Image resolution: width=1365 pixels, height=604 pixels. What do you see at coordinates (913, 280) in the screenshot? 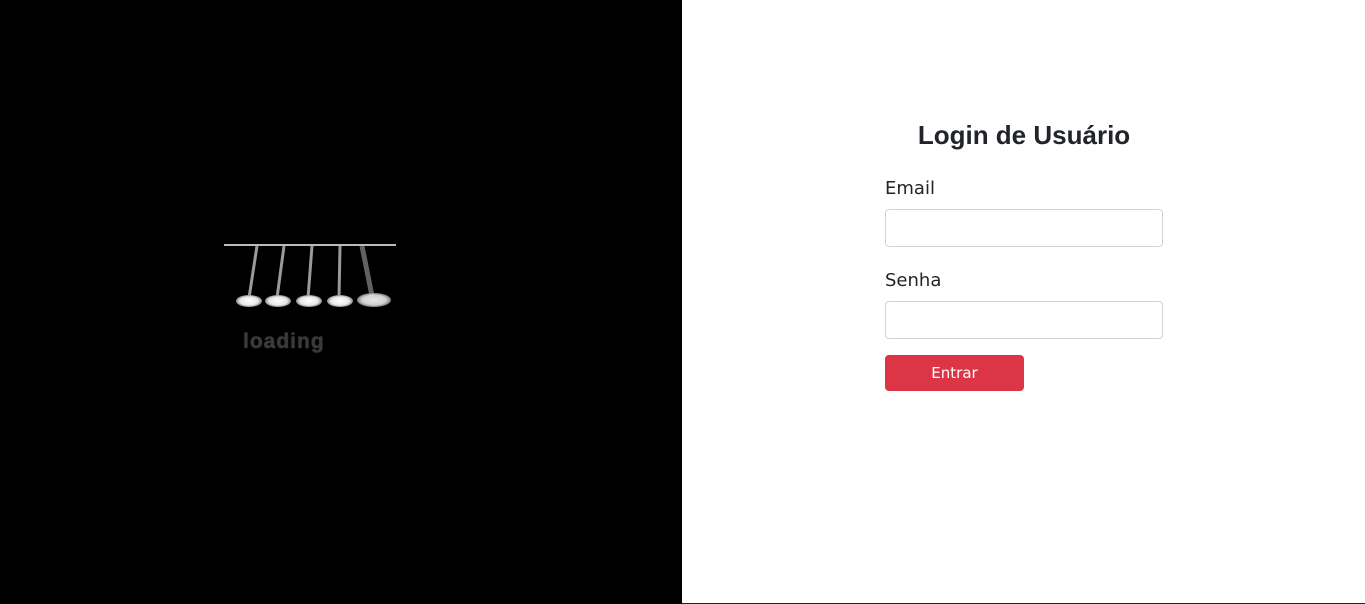
I see `password-label: Senha` at bounding box center [913, 280].